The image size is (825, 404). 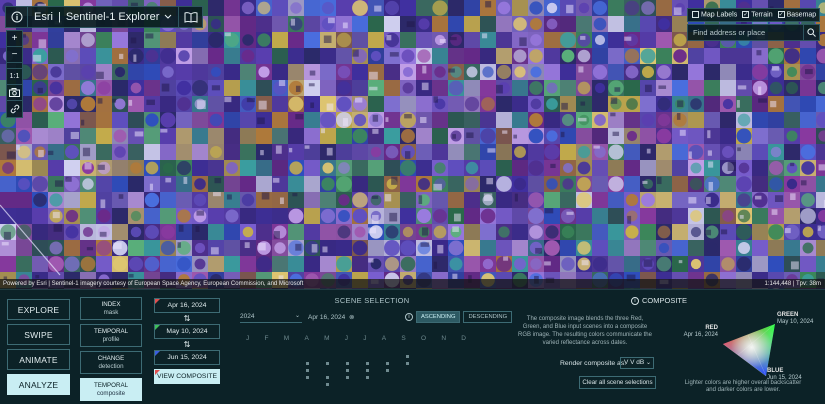 What do you see at coordinates (14, 39) in the screenshot?
I see `plus-icon: +` at bounding box center [14, 39].